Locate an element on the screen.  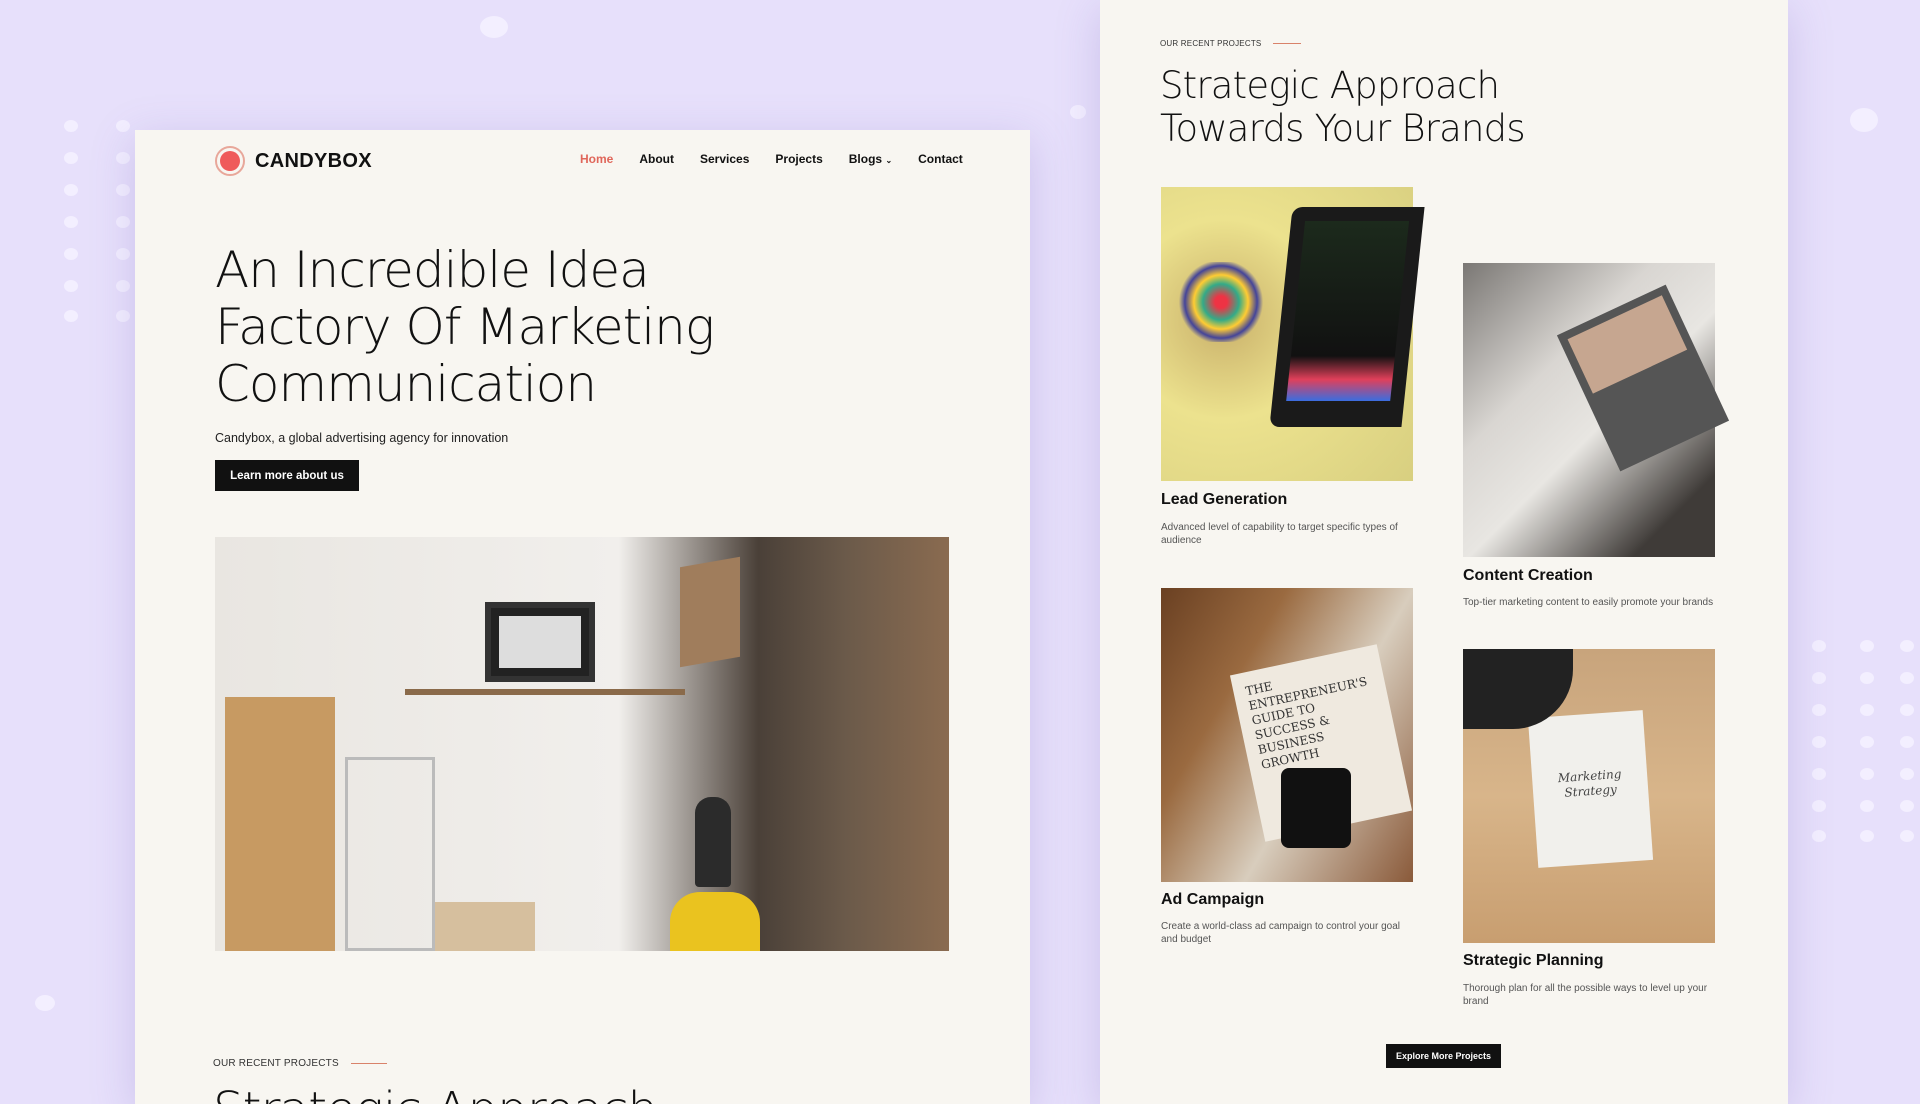
projects-label: OUR RECENT PROJECTS is located at coordinates (1231, 43).